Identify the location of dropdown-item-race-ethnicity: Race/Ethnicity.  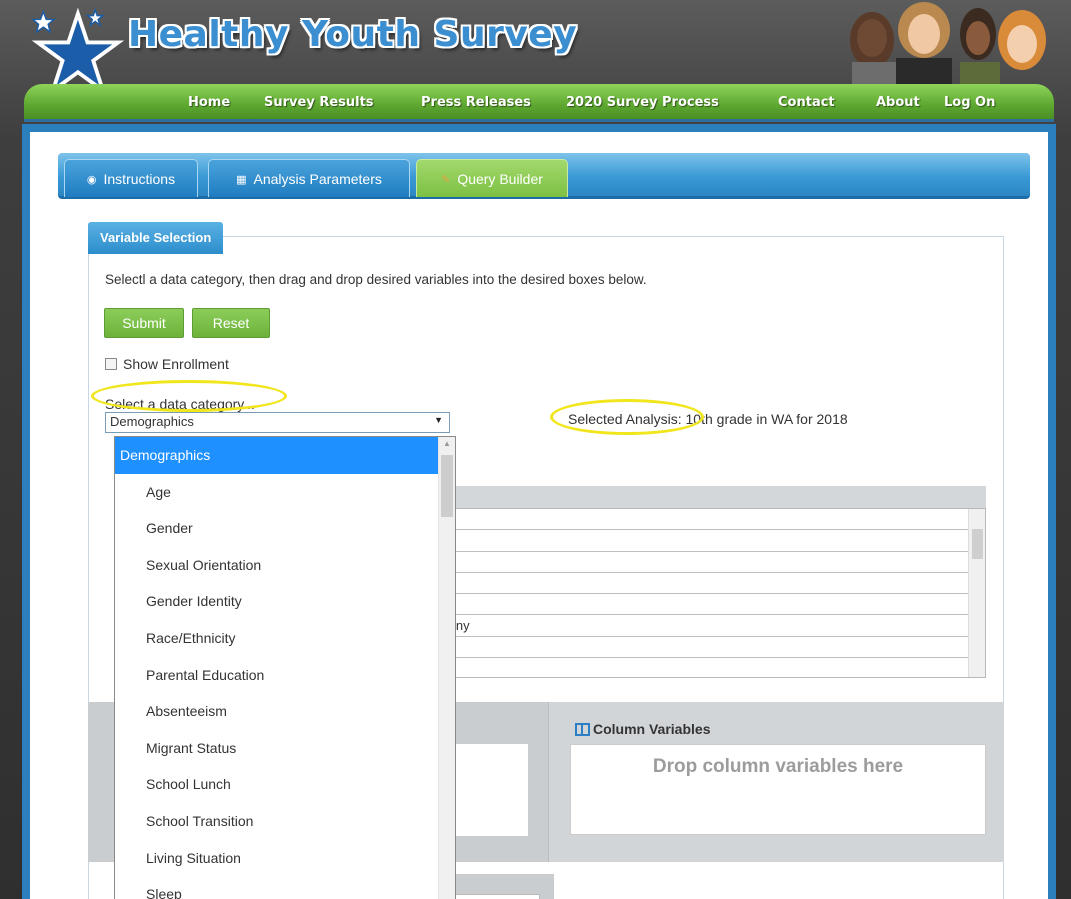
(285, 638).